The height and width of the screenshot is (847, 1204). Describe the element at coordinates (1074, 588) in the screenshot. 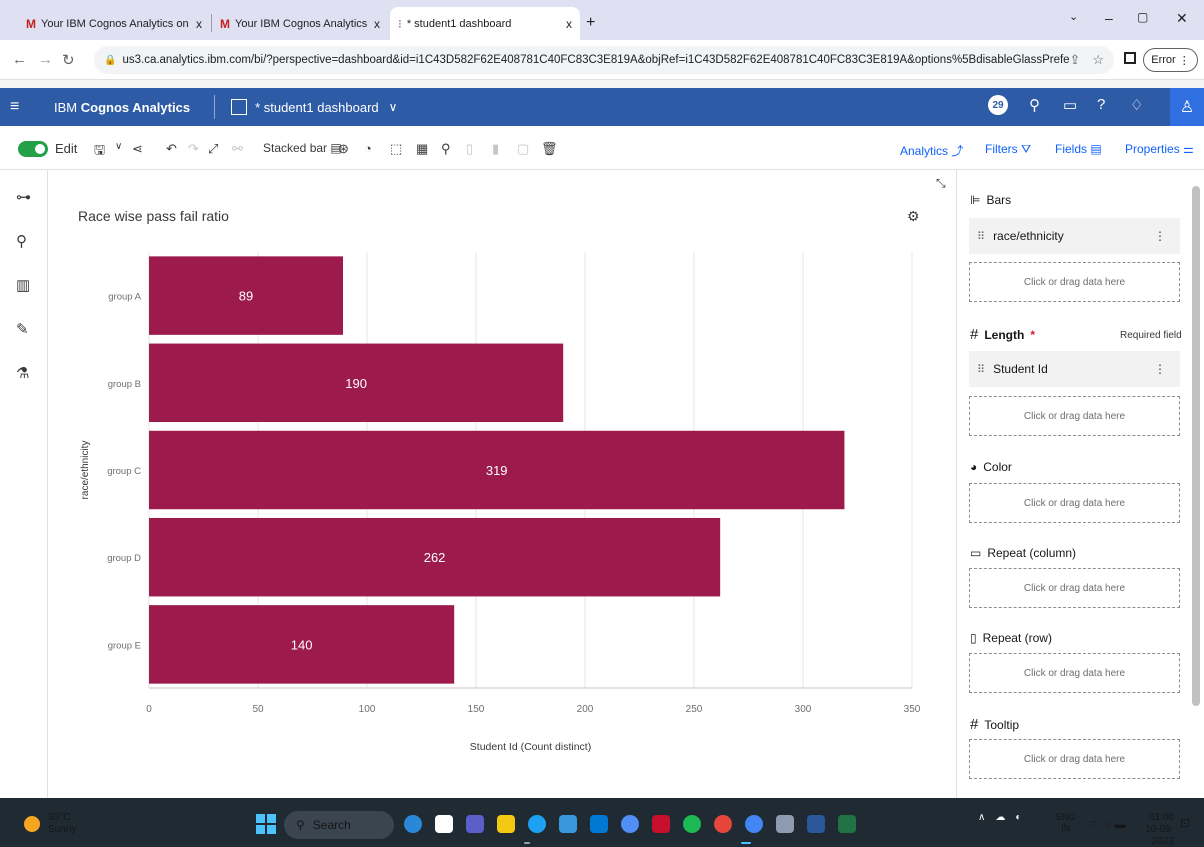

I see `repeat-column-drop-zone: Click or drag data here` at that location.